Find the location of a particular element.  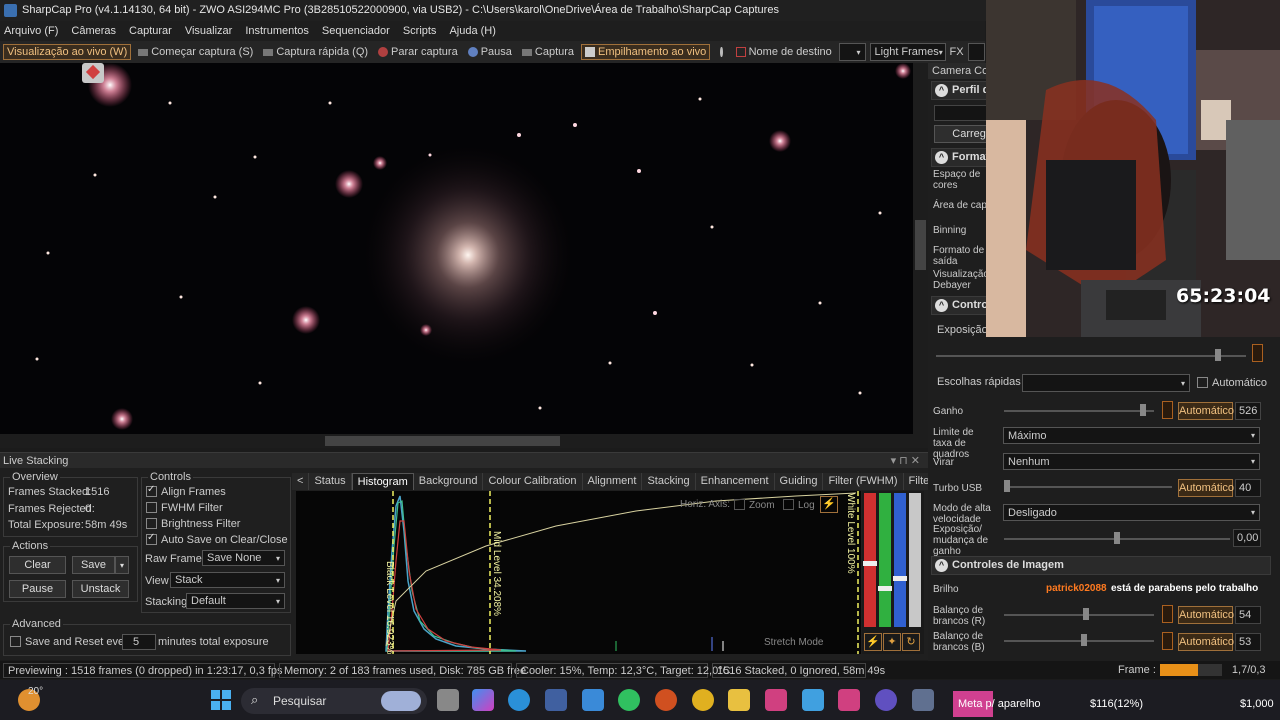

taskbar-search-box: ⌕ Pesquisar is located at coordinates (334, 701).